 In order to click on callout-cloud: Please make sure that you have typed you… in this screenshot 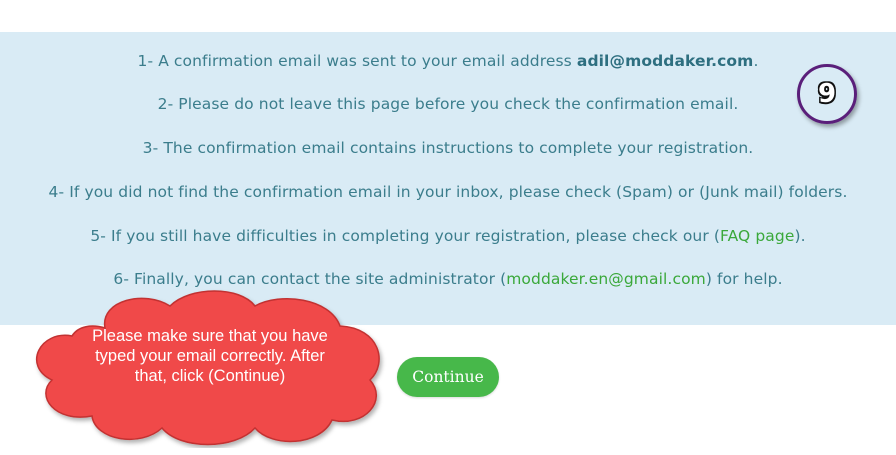, I will do `click(200, 368)`.